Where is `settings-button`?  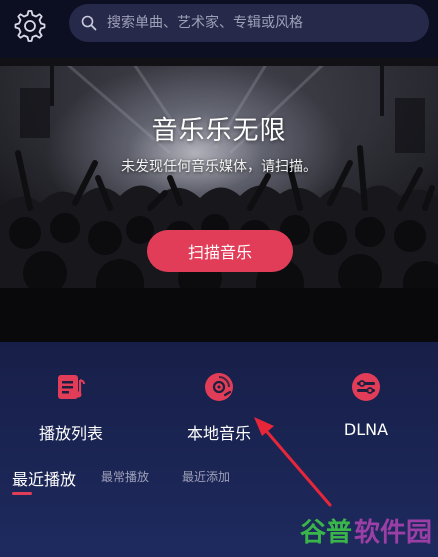
settings-button is located at coordinates (30, 26).